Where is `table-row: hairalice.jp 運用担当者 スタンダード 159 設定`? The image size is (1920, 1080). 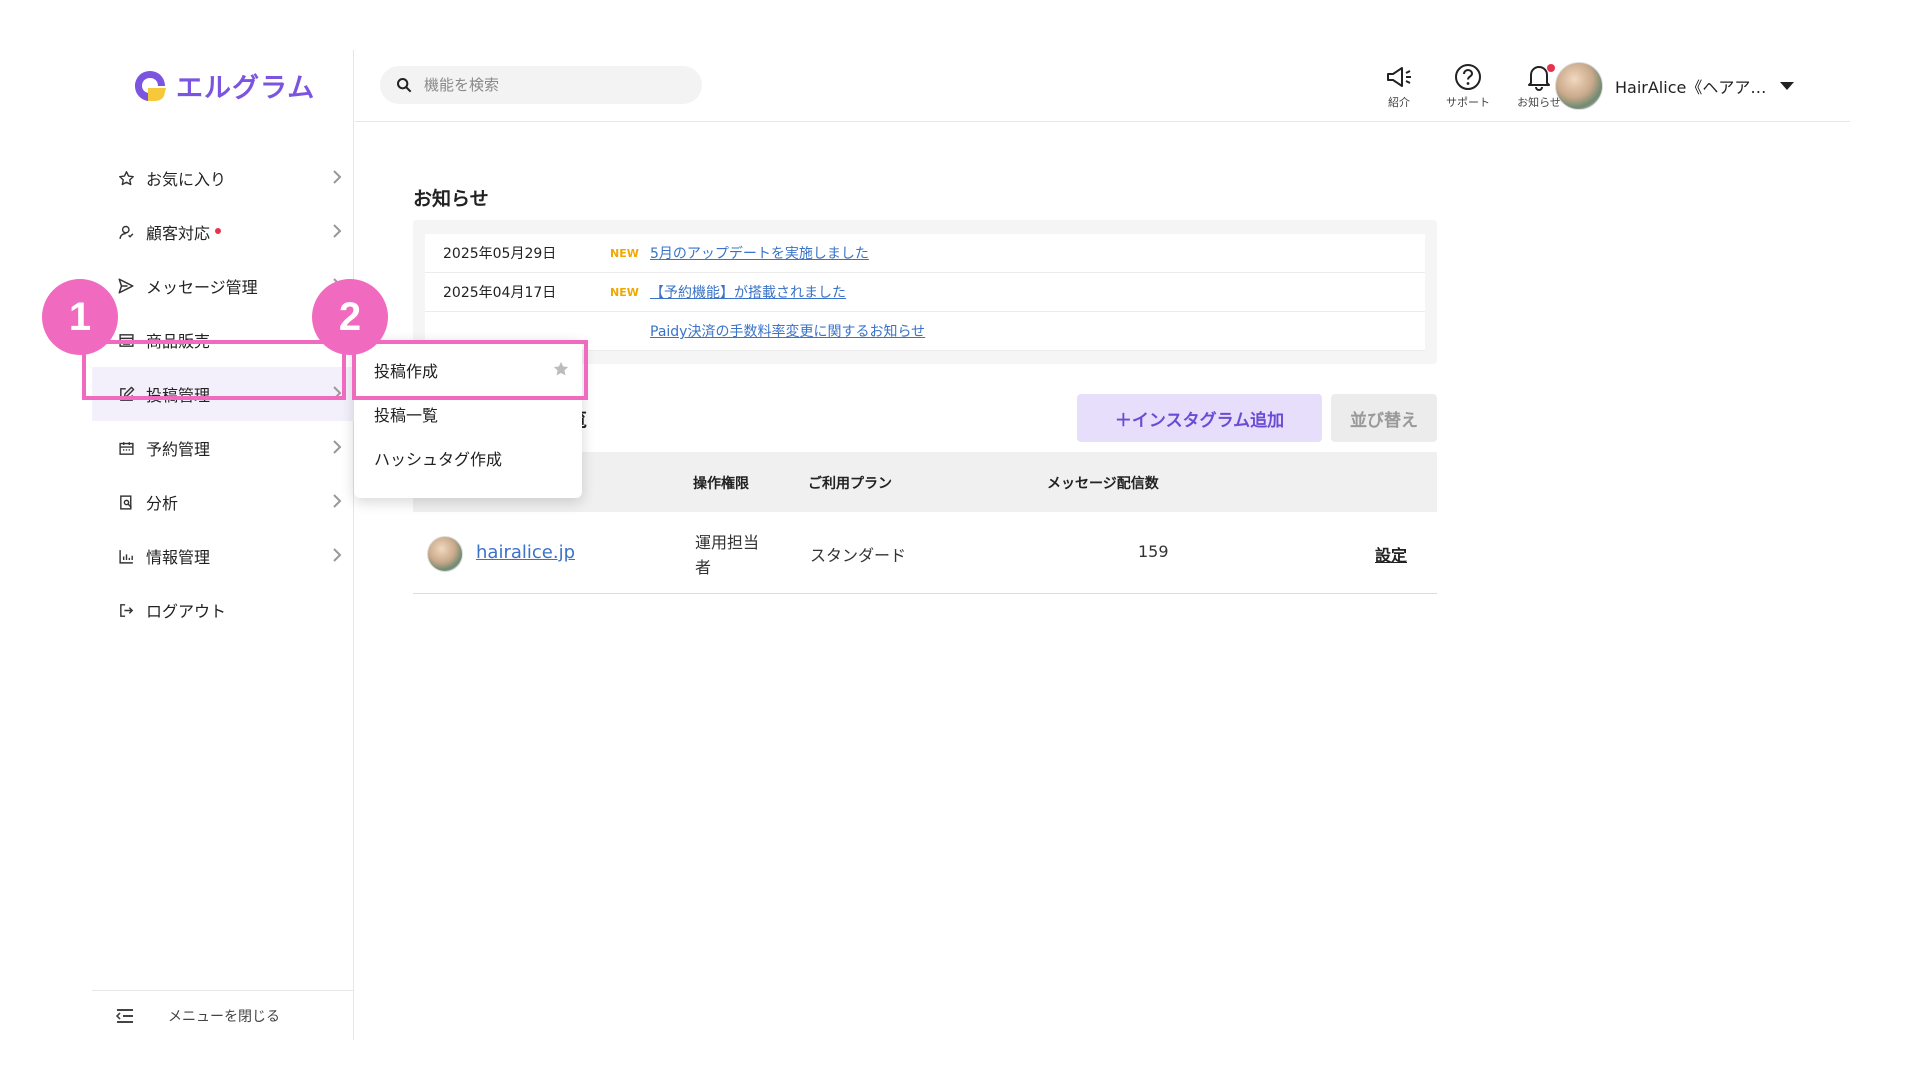 table-row: hairalice.jp 運用担当者 スタンダード 159 設定 is located at coordinates (925, 553).